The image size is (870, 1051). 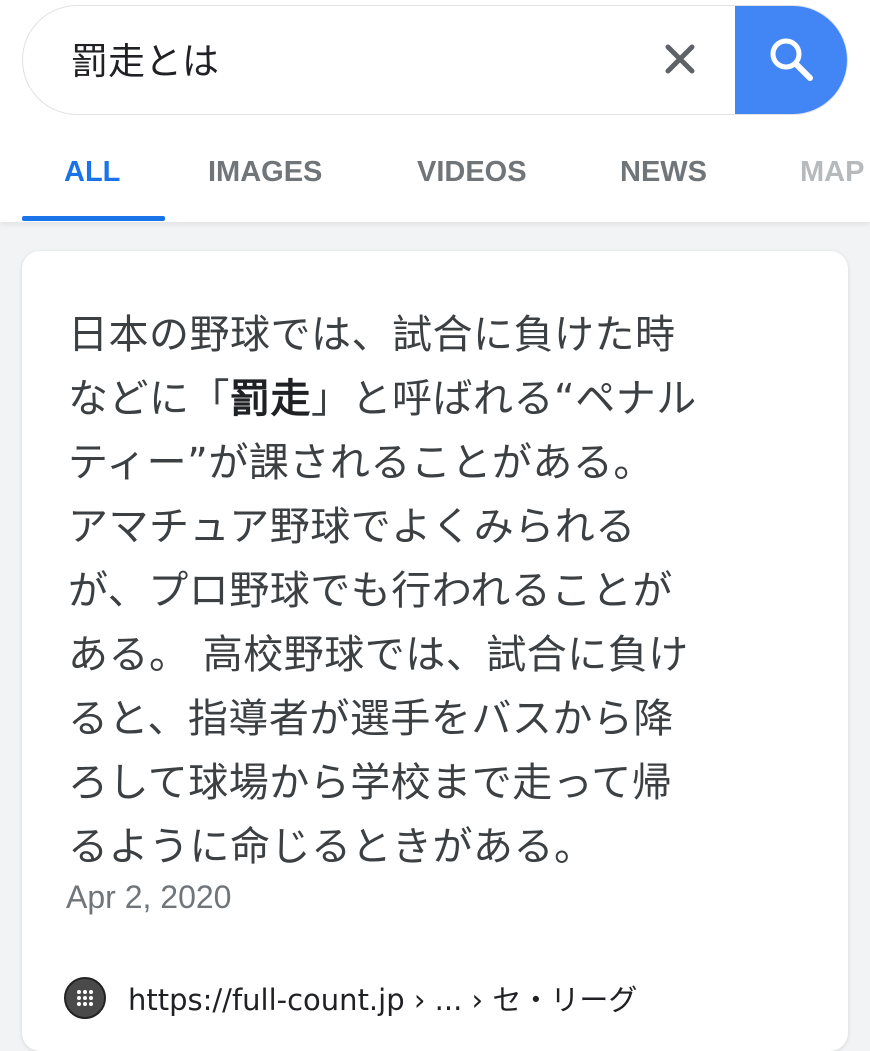 I want to click on search-box, so click(x=435, y=60).